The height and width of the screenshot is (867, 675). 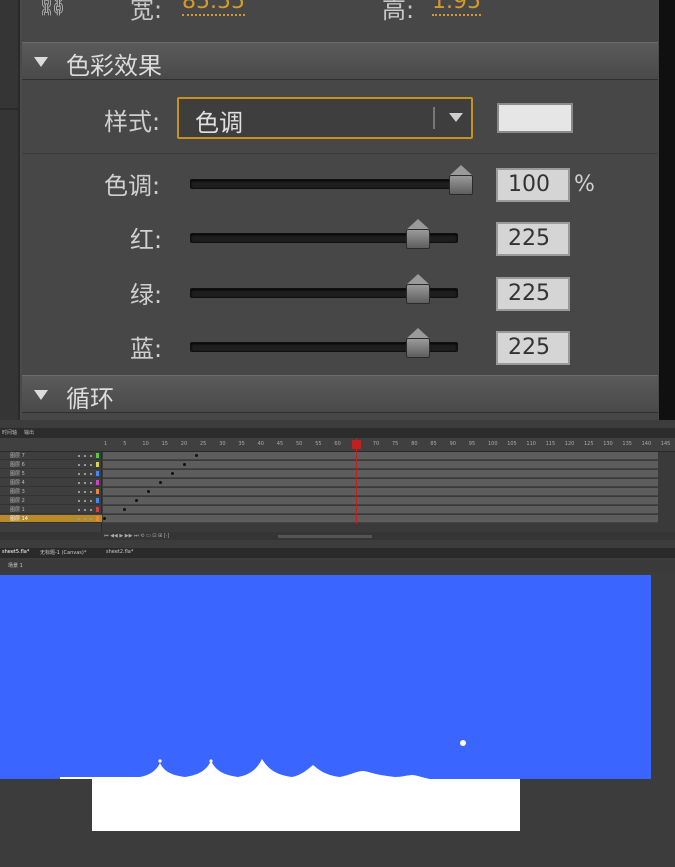 What do you see at coordinates (418, 236) in the screenshot?
I see `red-slider-thumb` at bounding box center [418, 236].